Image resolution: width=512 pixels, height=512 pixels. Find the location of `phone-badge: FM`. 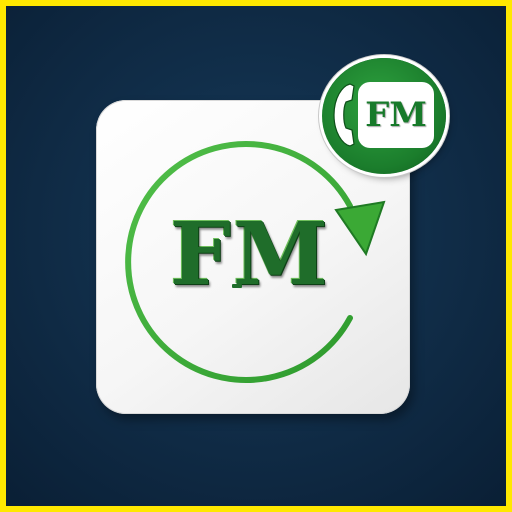

phone-badge: FM is located at coordinates (384, 116).